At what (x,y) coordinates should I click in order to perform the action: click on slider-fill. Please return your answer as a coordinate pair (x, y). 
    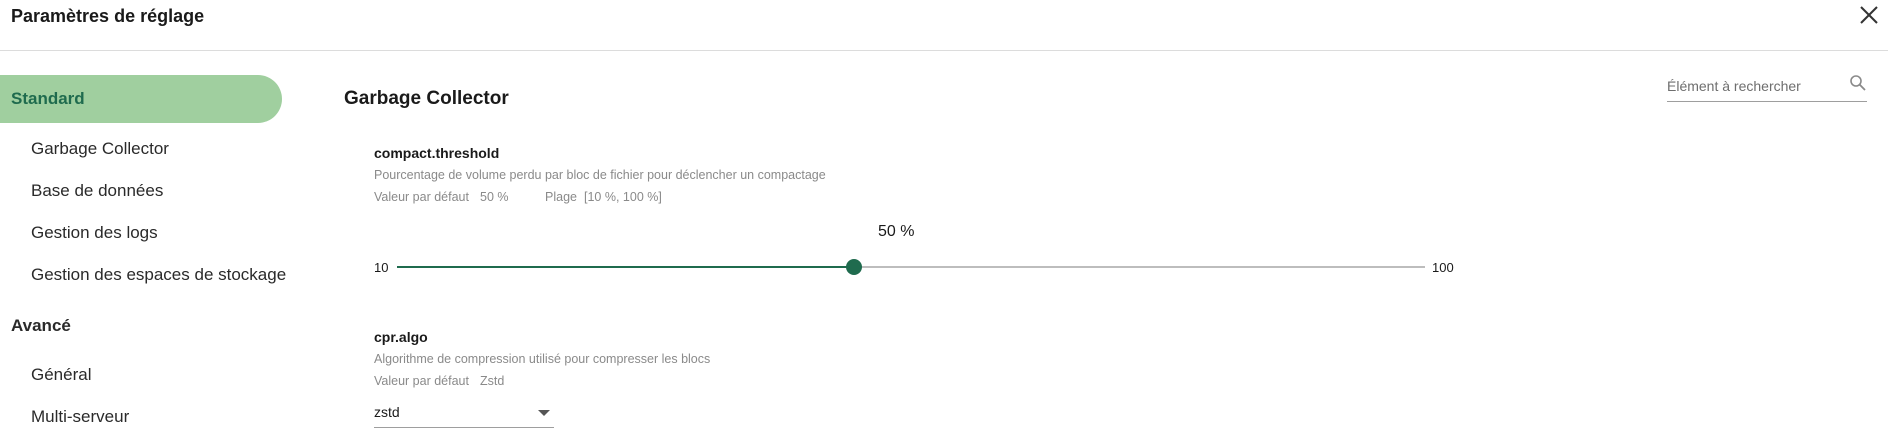
    Looking at the image, I should click on (625, 267).